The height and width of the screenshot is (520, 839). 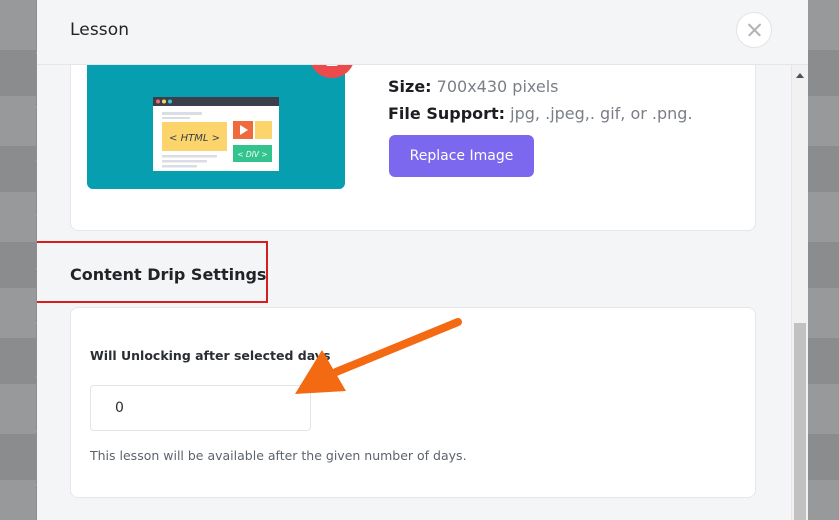 What do you see at coordinates (194, 138) in the screenshot?
I see `thumb-html-text: < HTML >` at bounding box center [194, 138].